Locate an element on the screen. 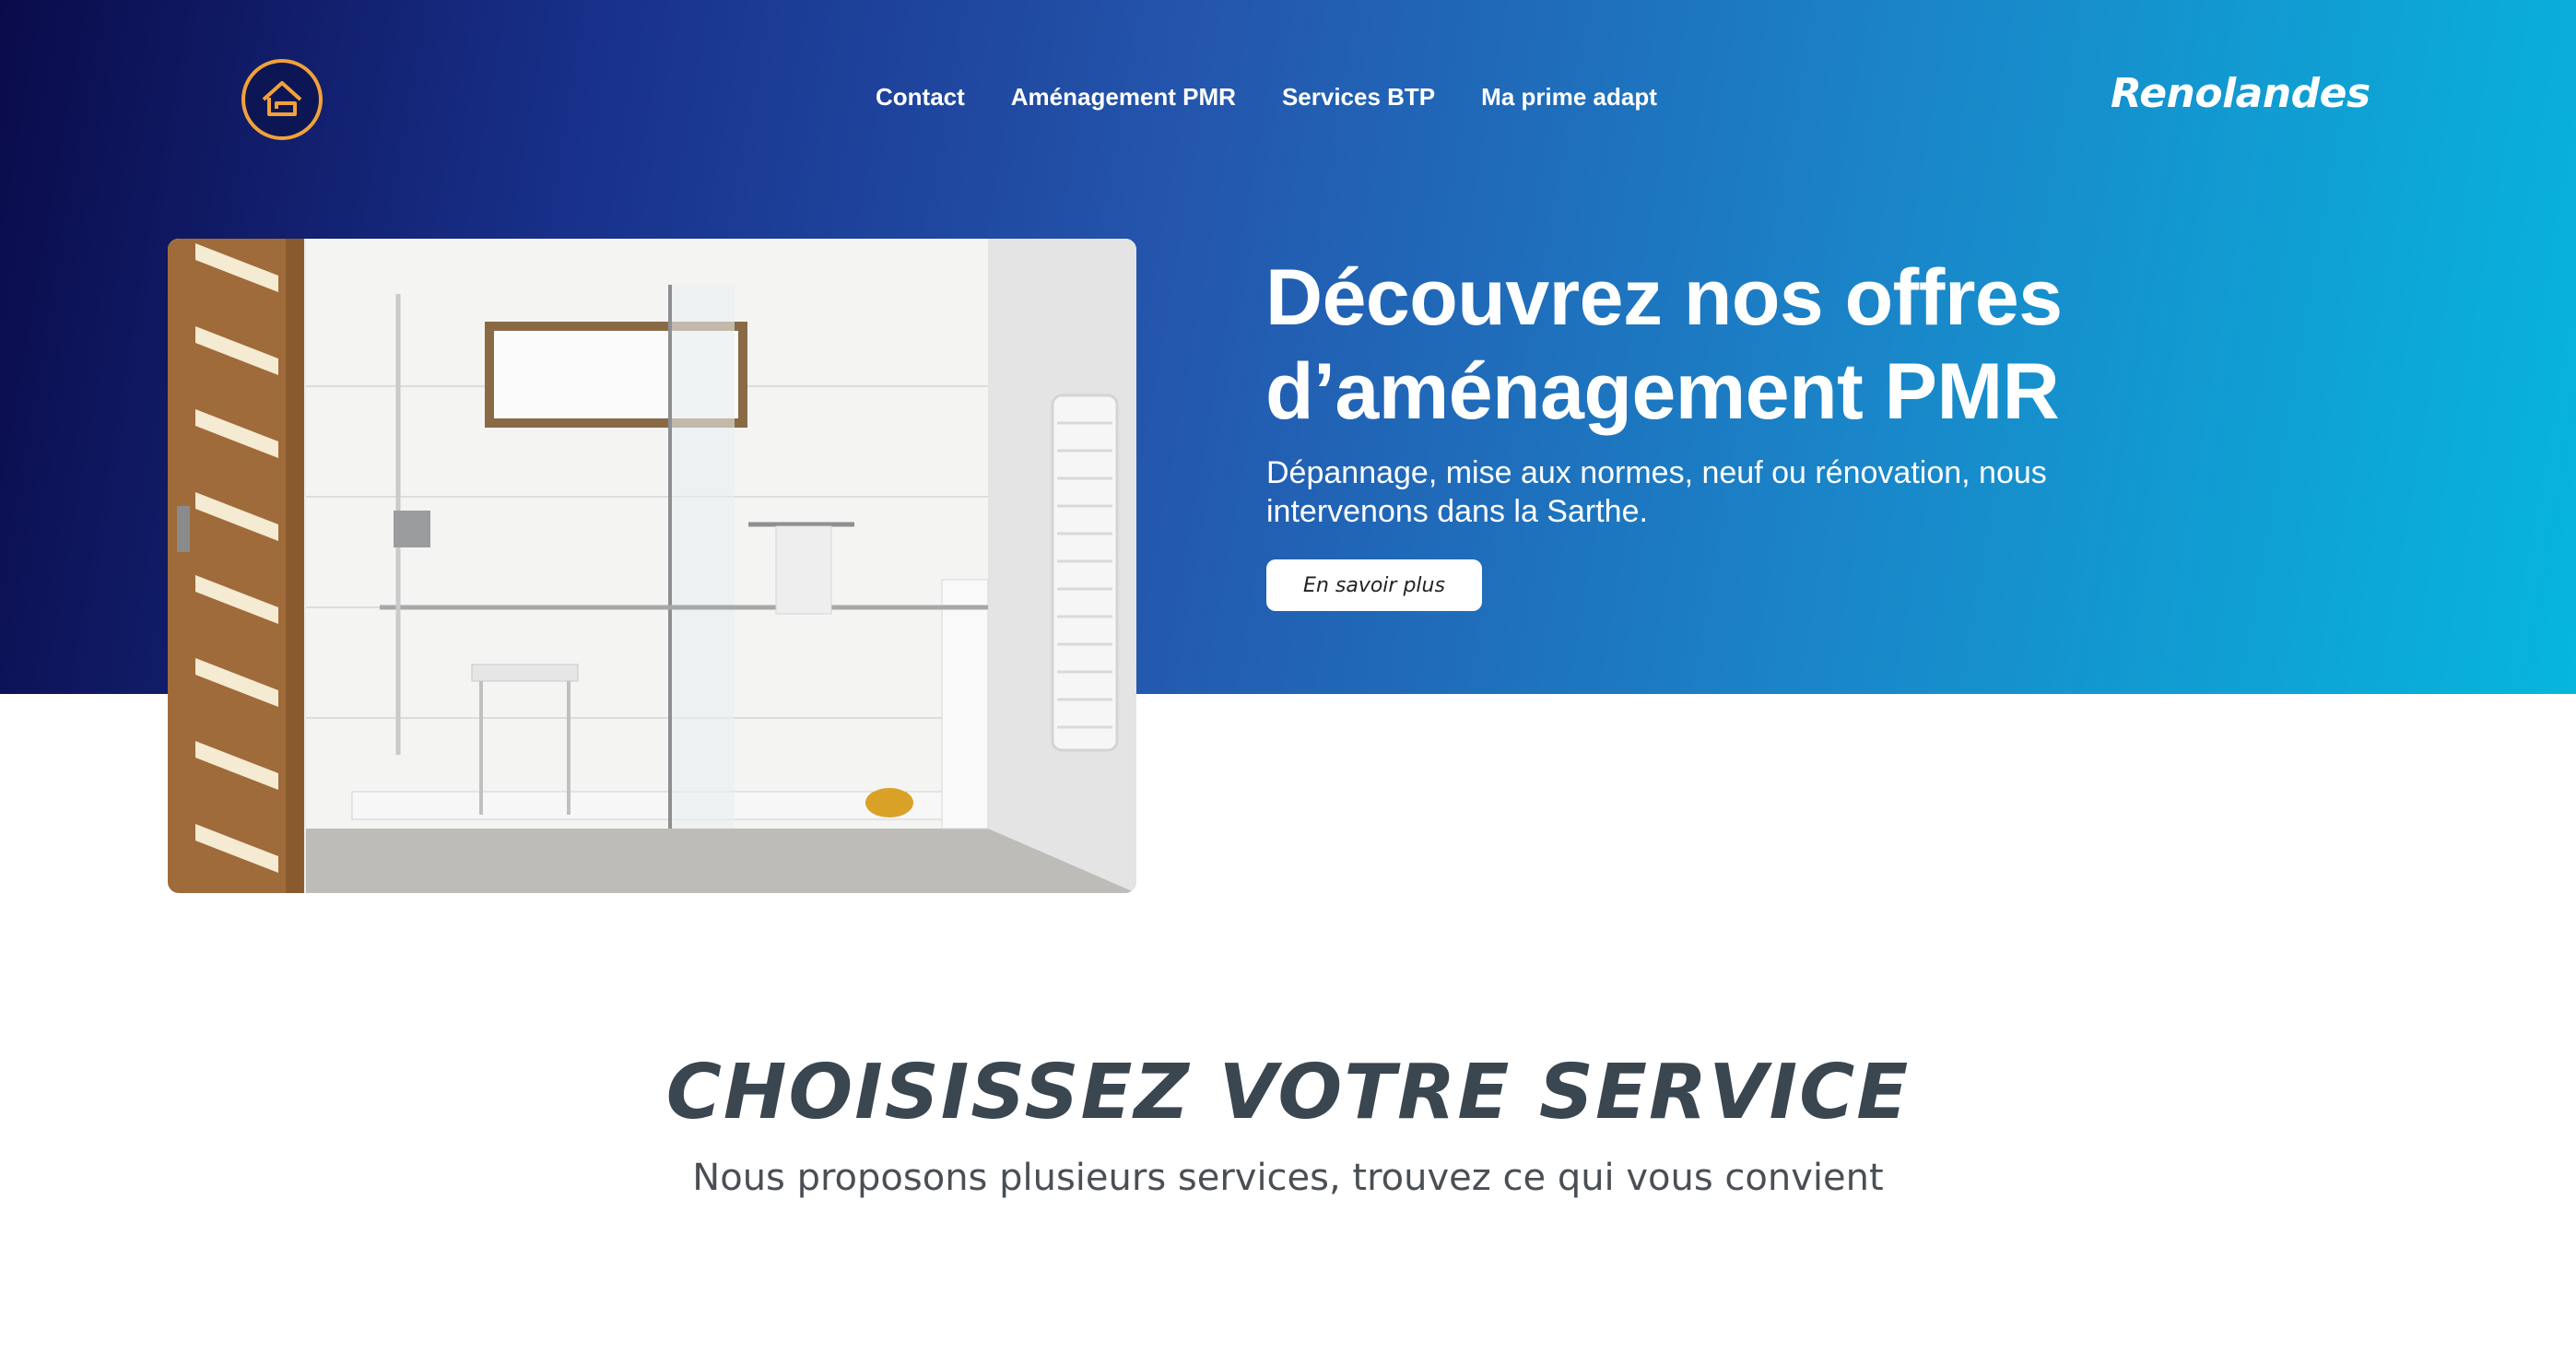  hero-headline-line2: d’aménagement PMR is located at coordinates (1662, 391).